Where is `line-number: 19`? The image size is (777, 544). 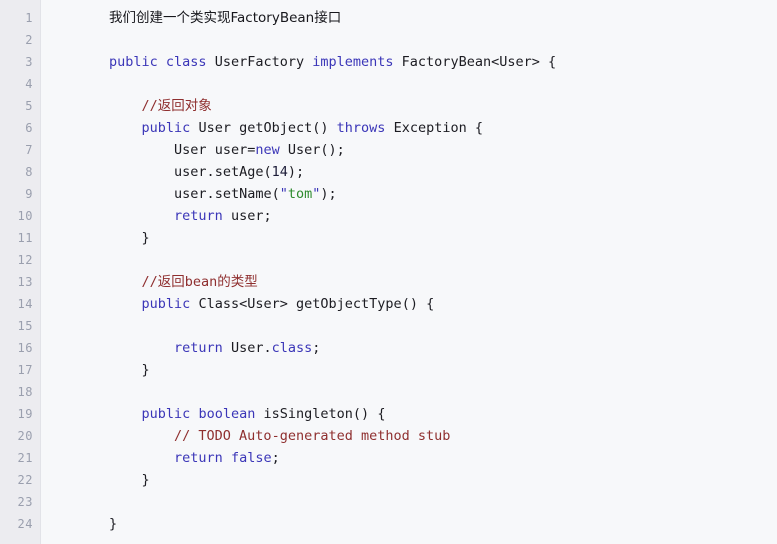 line-number: 19 is located at coordinates (25, 414).